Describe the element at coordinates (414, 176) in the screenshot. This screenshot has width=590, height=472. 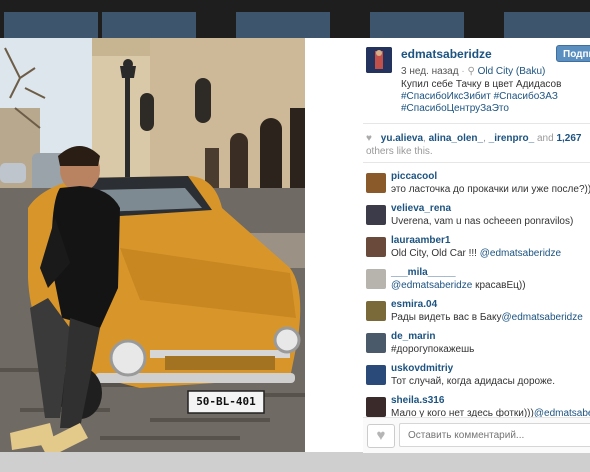
I see `comment-username: piccacool` at that location.